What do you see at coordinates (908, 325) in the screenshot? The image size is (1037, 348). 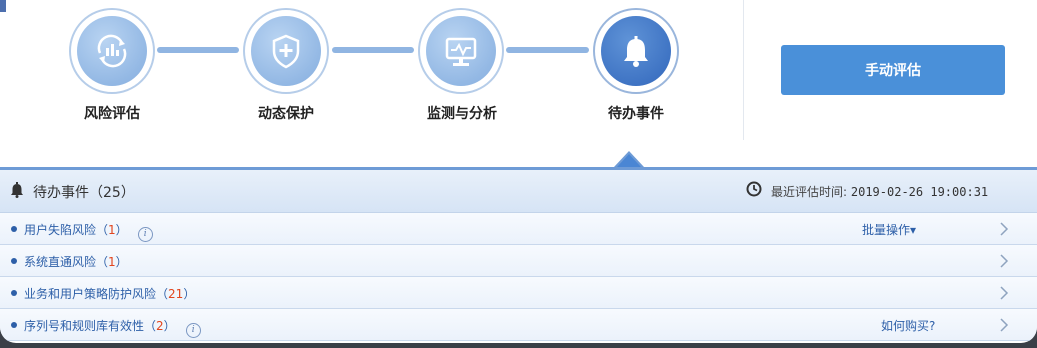 I see `how-to-buy-link: 如何购买?` at bounding box center [908, 325].